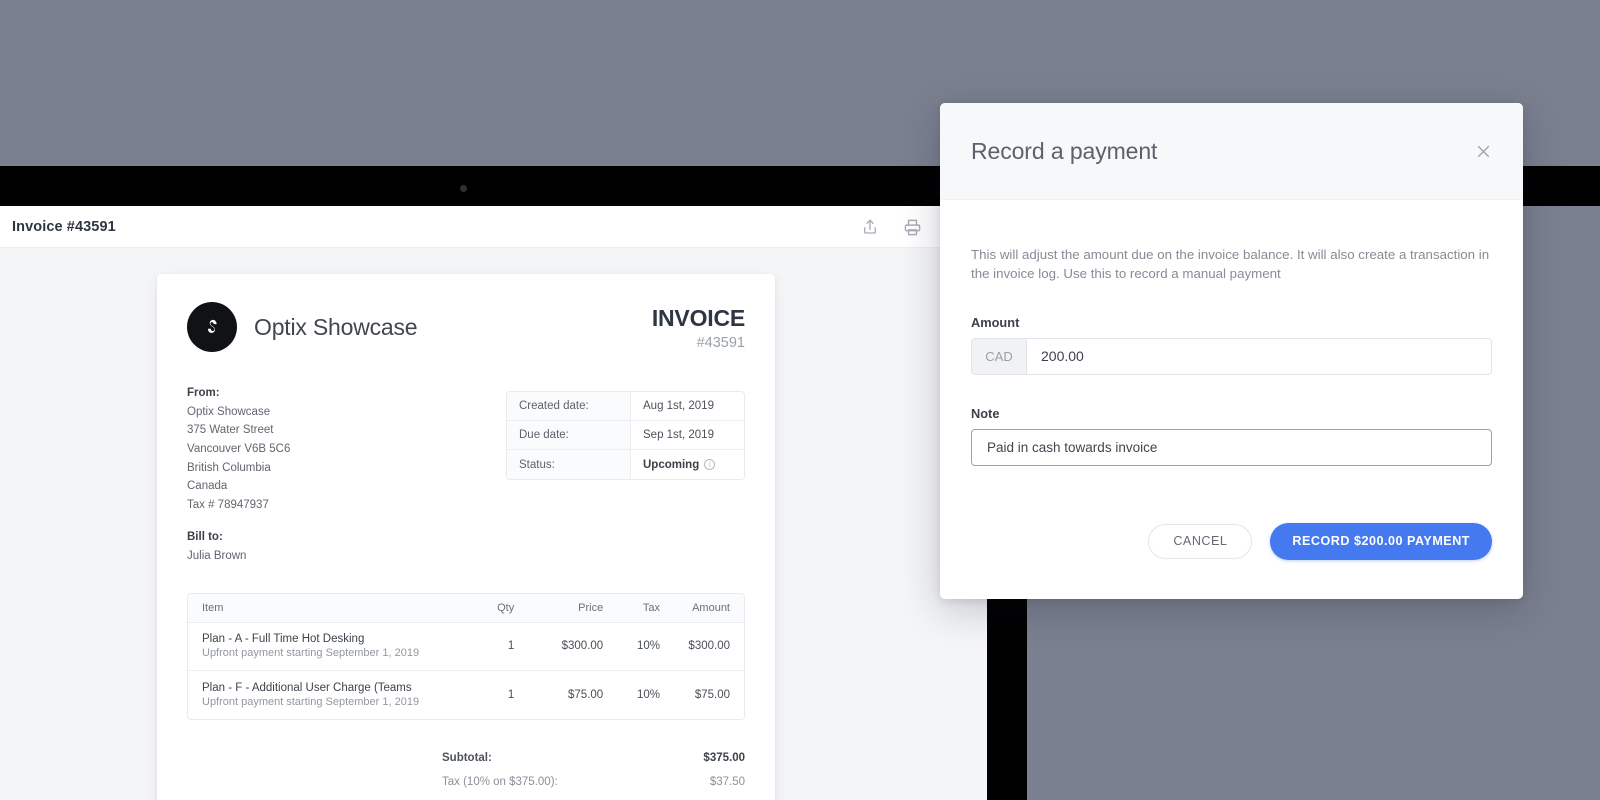  I want to click on tax-label: Tax (10% on $375.00):, so click(500, 781).